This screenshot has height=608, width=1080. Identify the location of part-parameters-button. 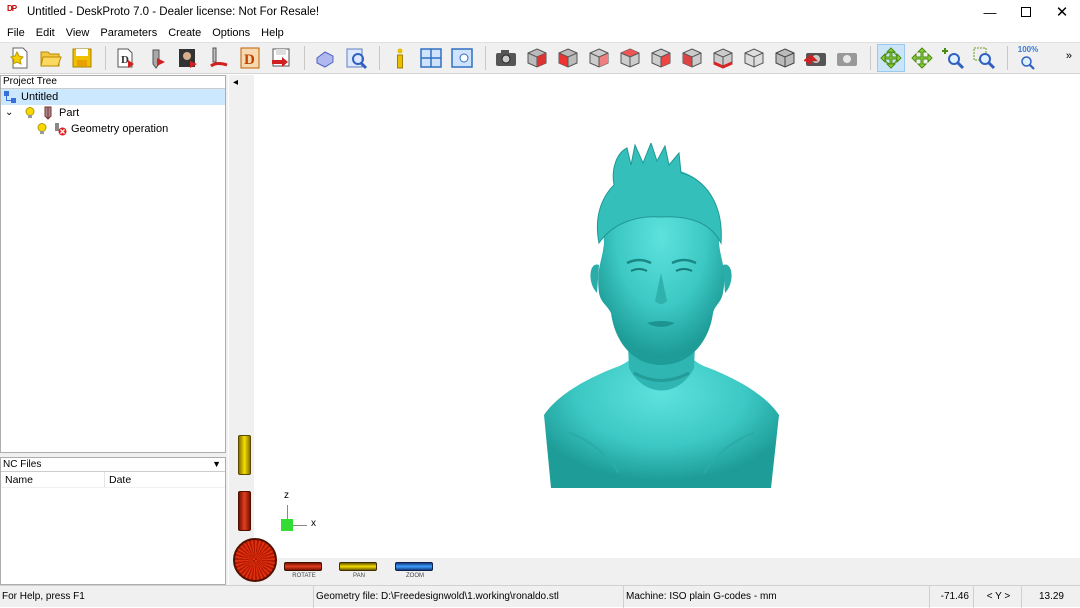
(157, 58).